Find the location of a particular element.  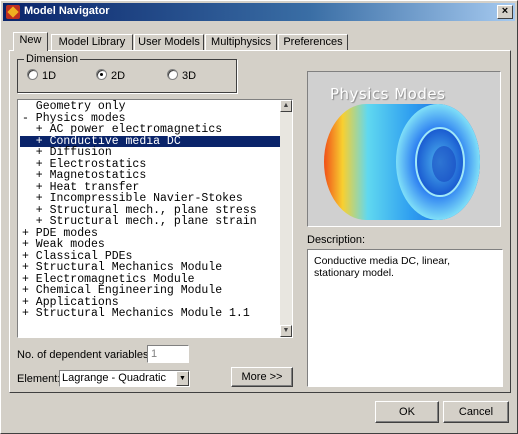

element-label: Element: is located at coordinates (39, 379).